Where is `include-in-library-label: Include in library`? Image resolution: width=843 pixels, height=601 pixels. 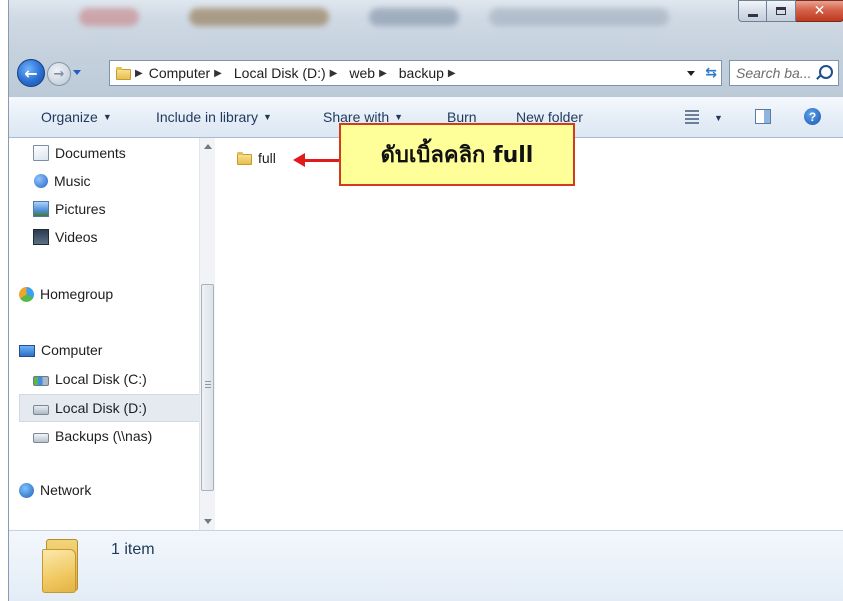
include-in-library-label: Include in library is located at coordinates (207, 117).